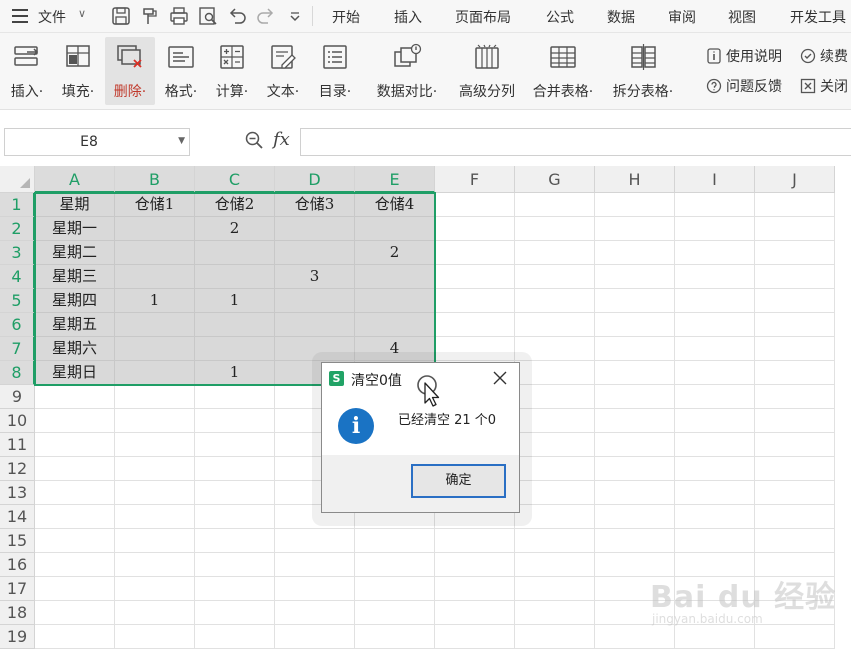  Describe the element at coordinates (635, 445) in the screenshot. I see `cell-h11` at that location.